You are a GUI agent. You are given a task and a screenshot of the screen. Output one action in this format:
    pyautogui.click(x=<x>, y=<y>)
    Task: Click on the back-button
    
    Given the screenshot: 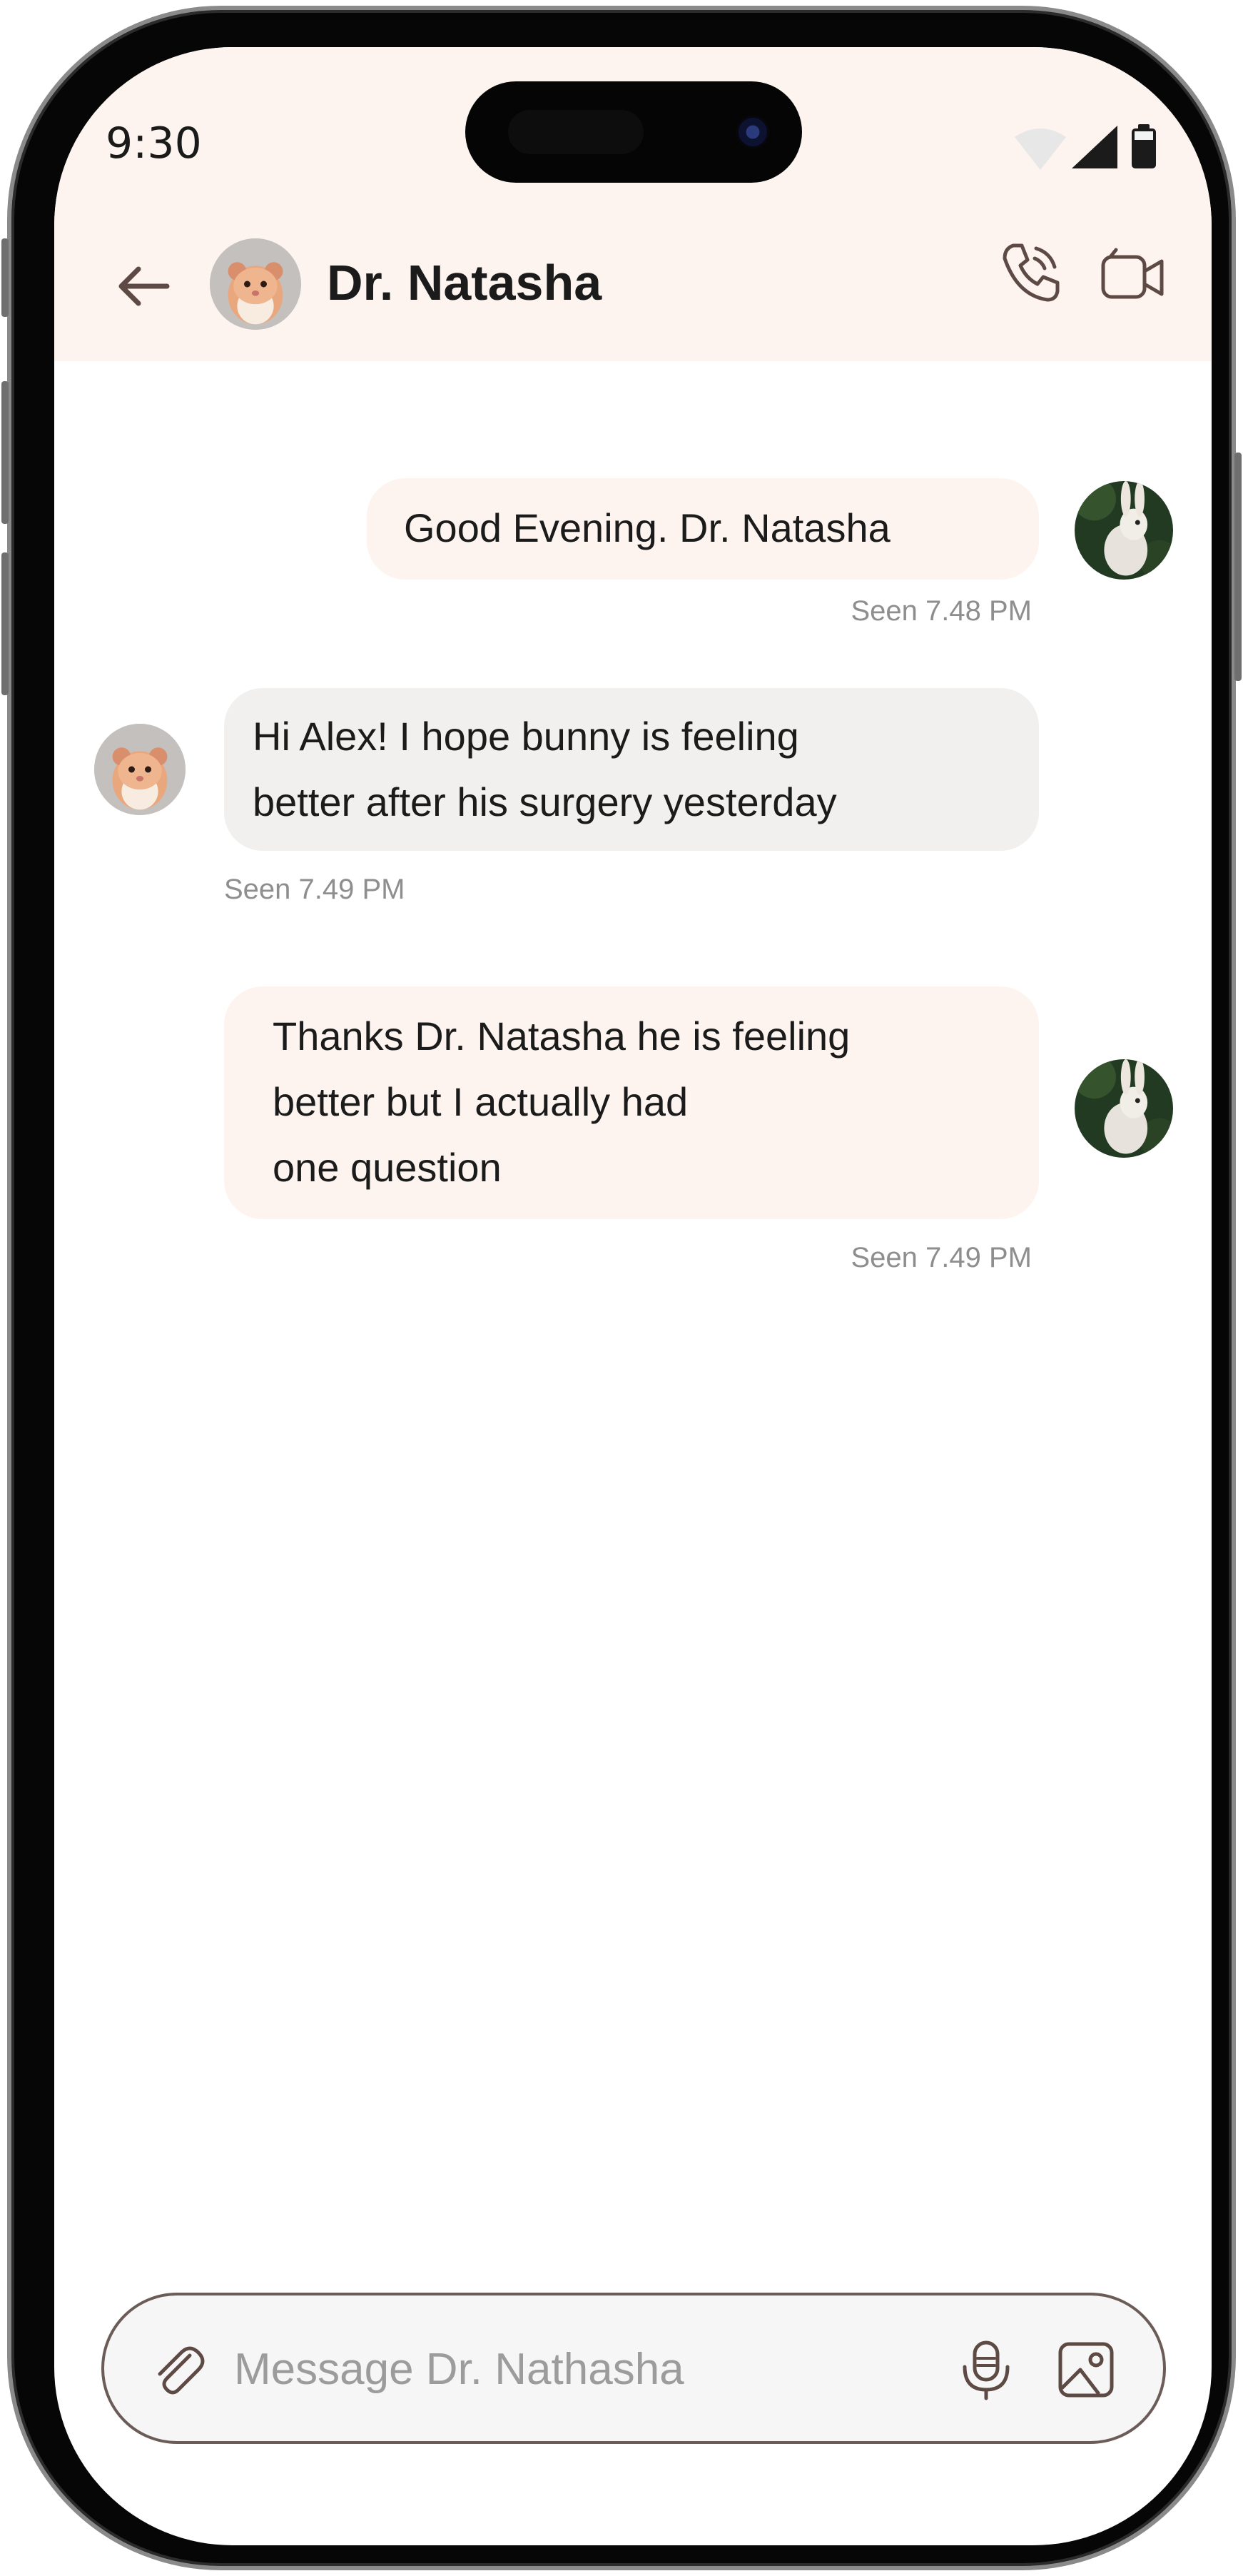 What is the action you would take?
    pyautogui.click(x=143, y=286)
    